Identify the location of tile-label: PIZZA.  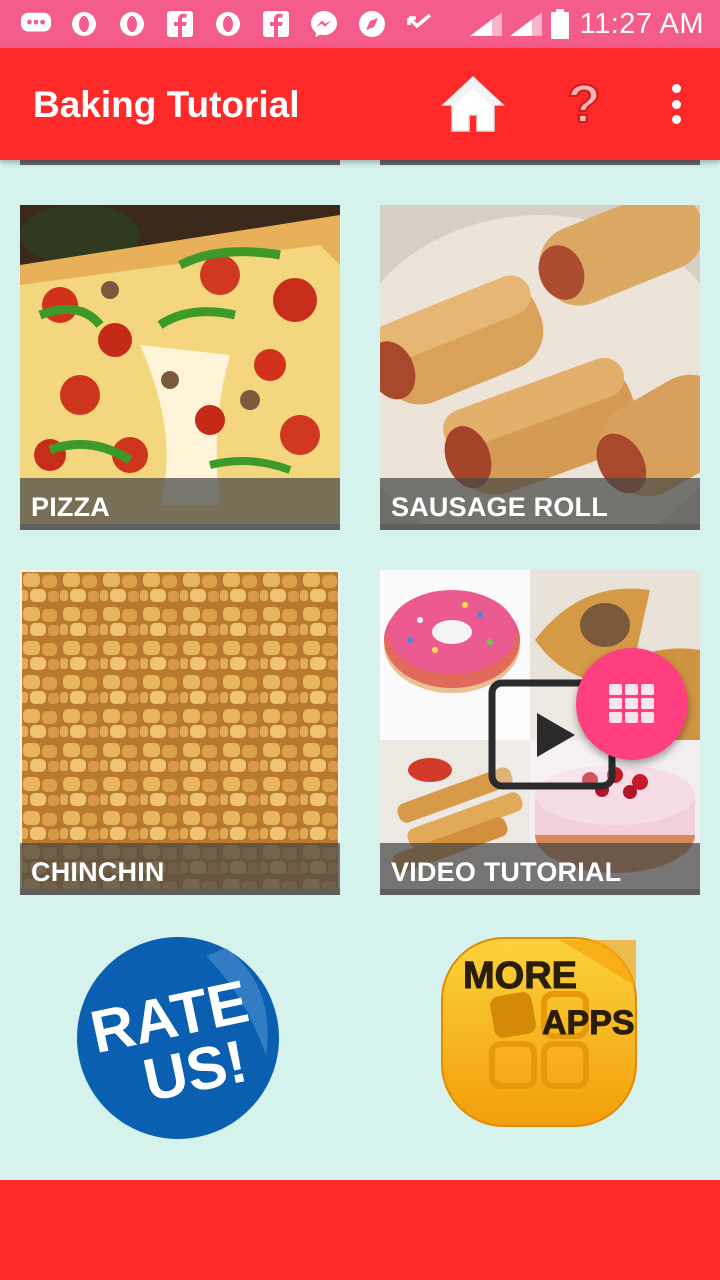
(180, 504).